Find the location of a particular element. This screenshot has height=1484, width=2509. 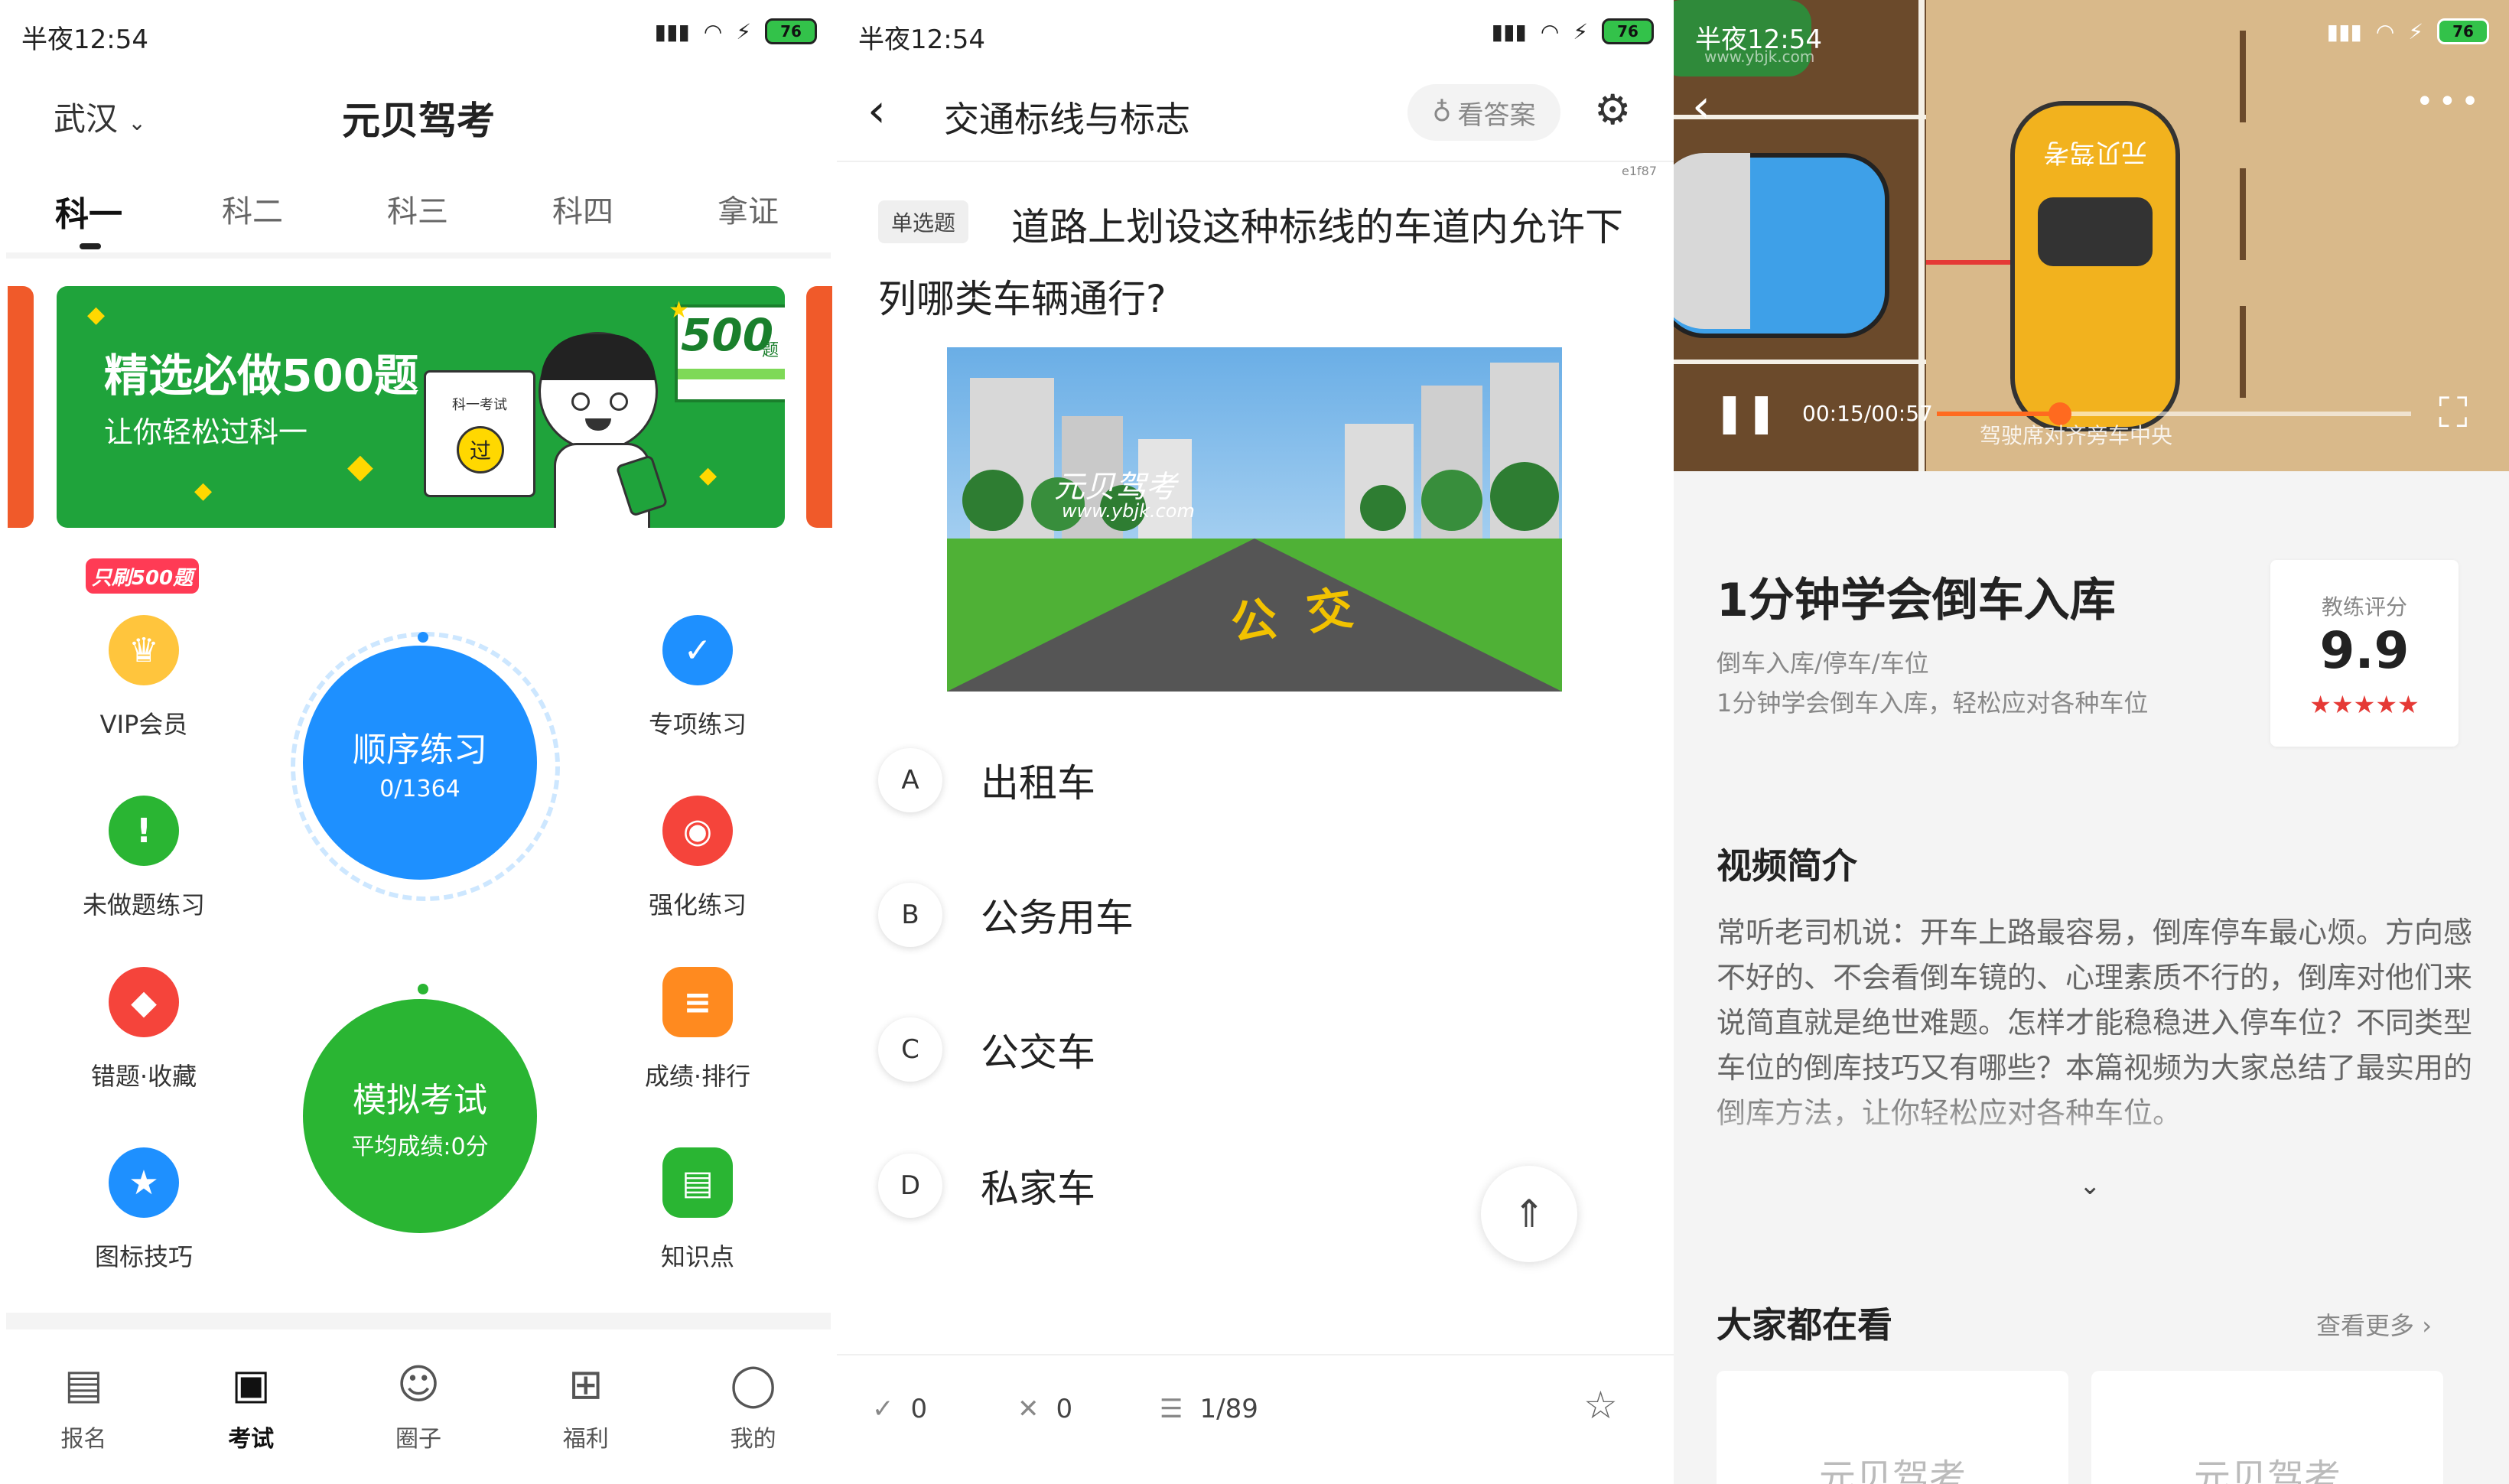

card-thumb-text: 元贝驾考 is located at coordinates (1892, 1470).